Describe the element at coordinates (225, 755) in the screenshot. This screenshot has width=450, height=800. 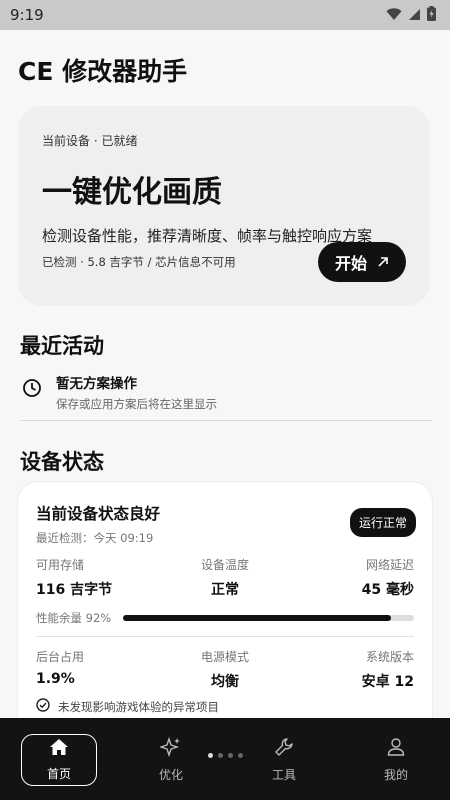
I see `page-indicator` at that location.